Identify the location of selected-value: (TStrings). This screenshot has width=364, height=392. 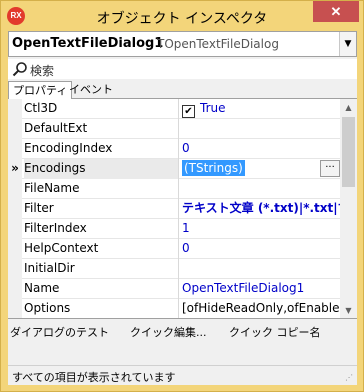
(213, 168).